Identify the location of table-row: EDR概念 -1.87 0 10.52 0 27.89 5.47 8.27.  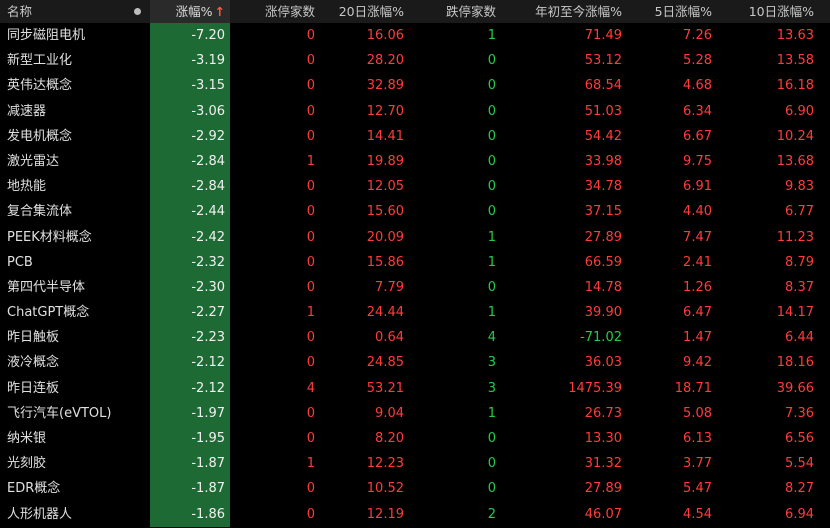
(415, 489).